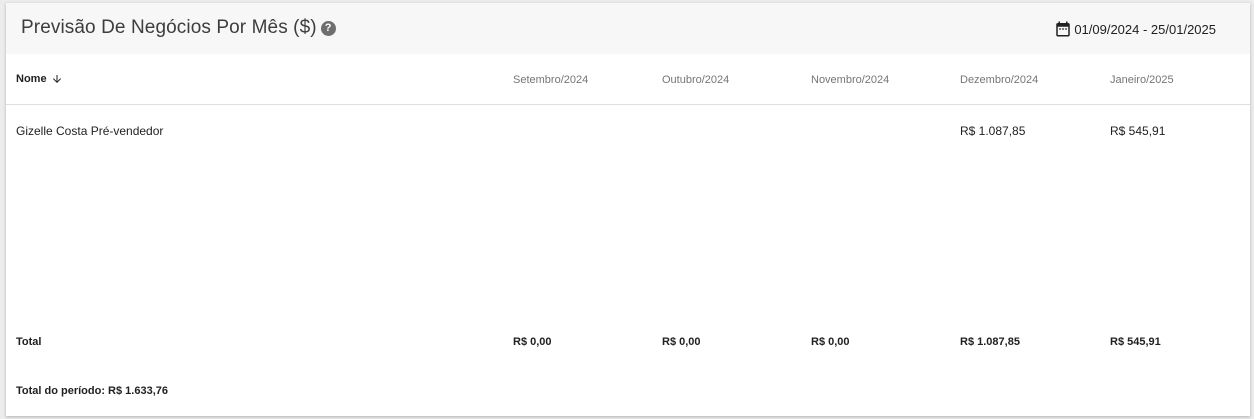 The height and width of the screenshot is (419, 1254). Describe the element at coordinates (850, 80) in the screenshot. I see `column-header-month: Novembro/2024` at that location.